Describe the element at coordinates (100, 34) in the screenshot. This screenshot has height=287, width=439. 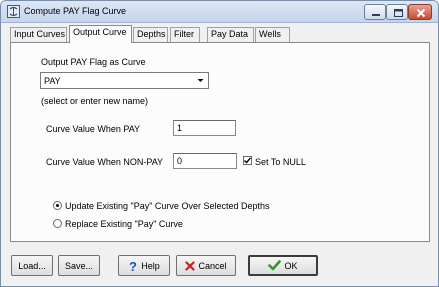
I see `tab-output-curve: Output Curve` at that location.